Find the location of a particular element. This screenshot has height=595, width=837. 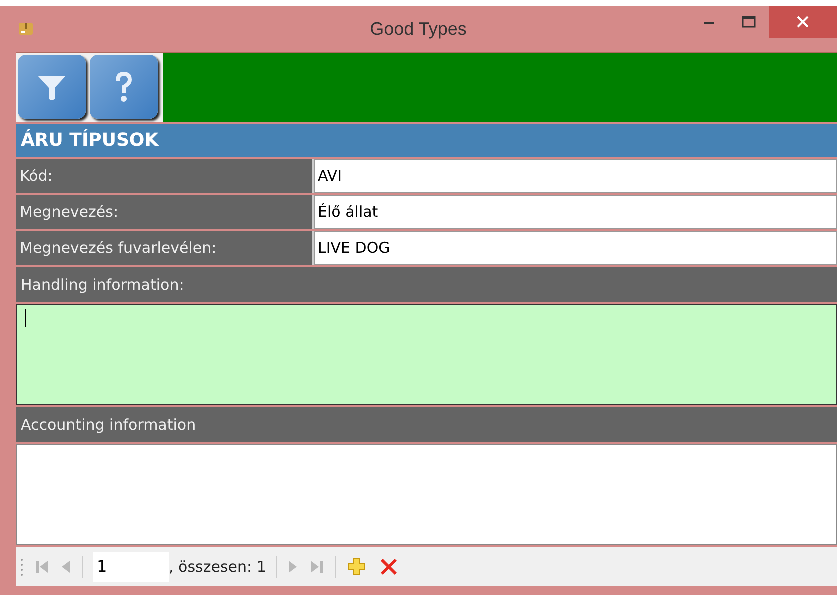

window-title: Good Types is located at coordinates (418, 29).